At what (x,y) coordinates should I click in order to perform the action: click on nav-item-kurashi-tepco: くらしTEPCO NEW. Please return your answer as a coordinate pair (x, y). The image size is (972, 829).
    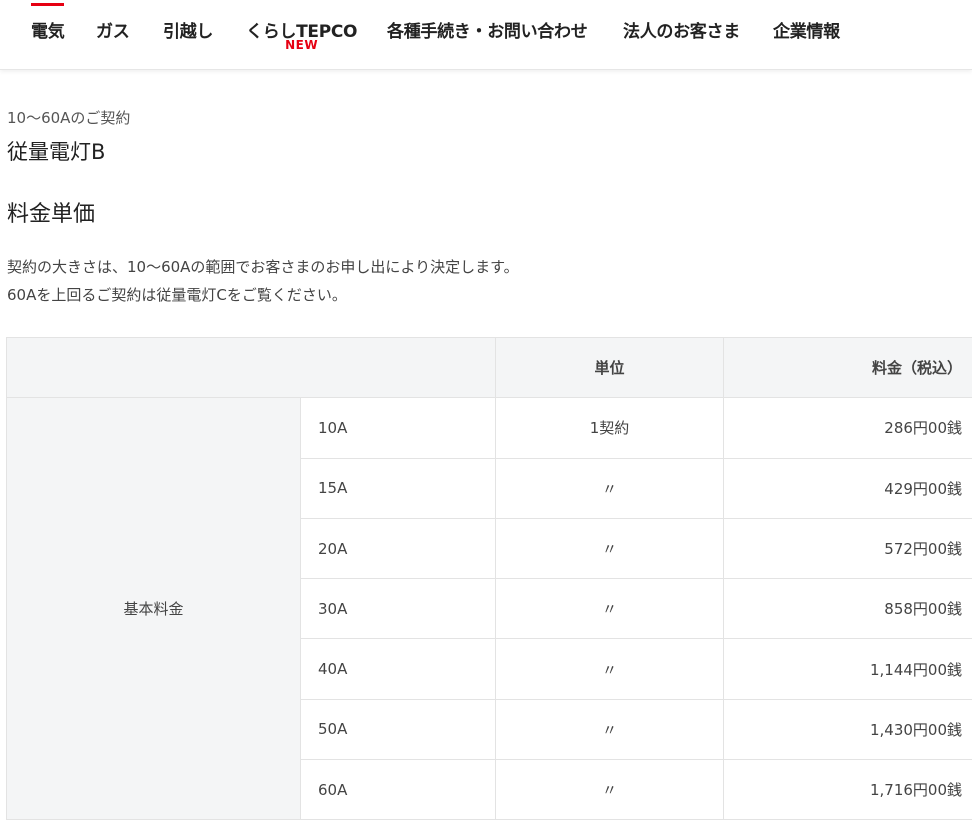
    Looking at the image, I should click on (302, 34).